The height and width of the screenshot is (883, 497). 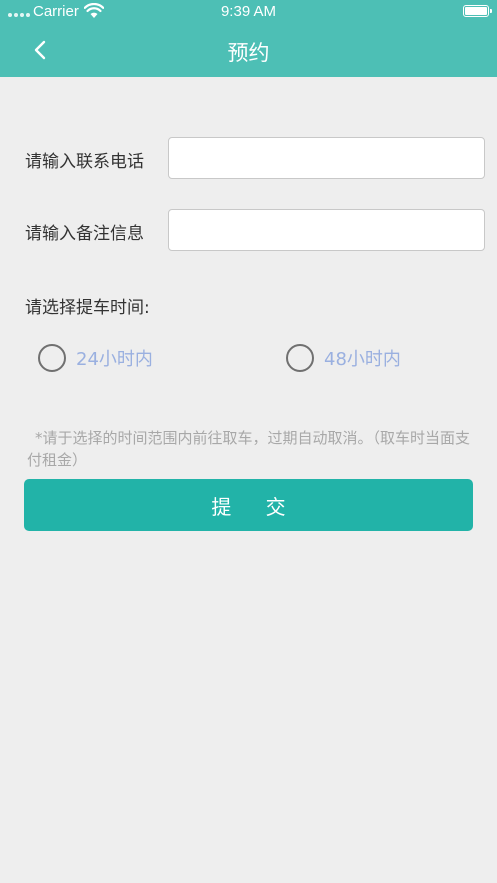 I want to click on radio-label-48h: 48小时内, so click(x=362, y=359).